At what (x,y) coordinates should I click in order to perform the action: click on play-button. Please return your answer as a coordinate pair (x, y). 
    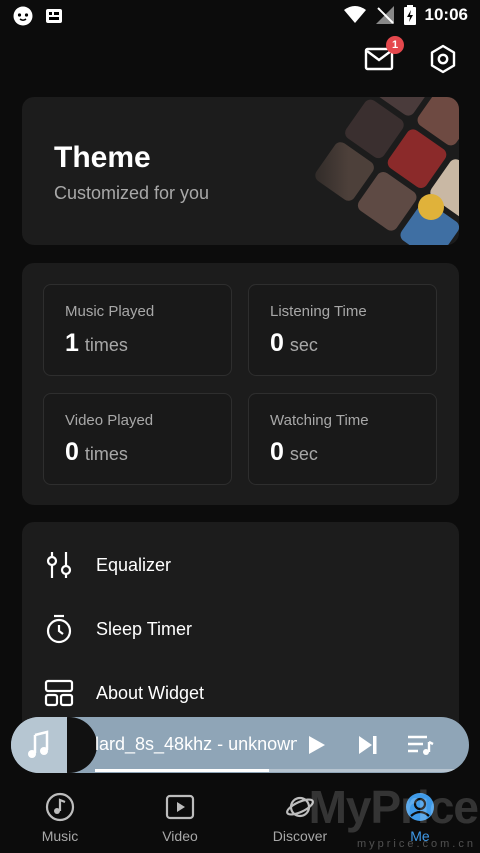
    Looking at the image, I should click on (316, 745).